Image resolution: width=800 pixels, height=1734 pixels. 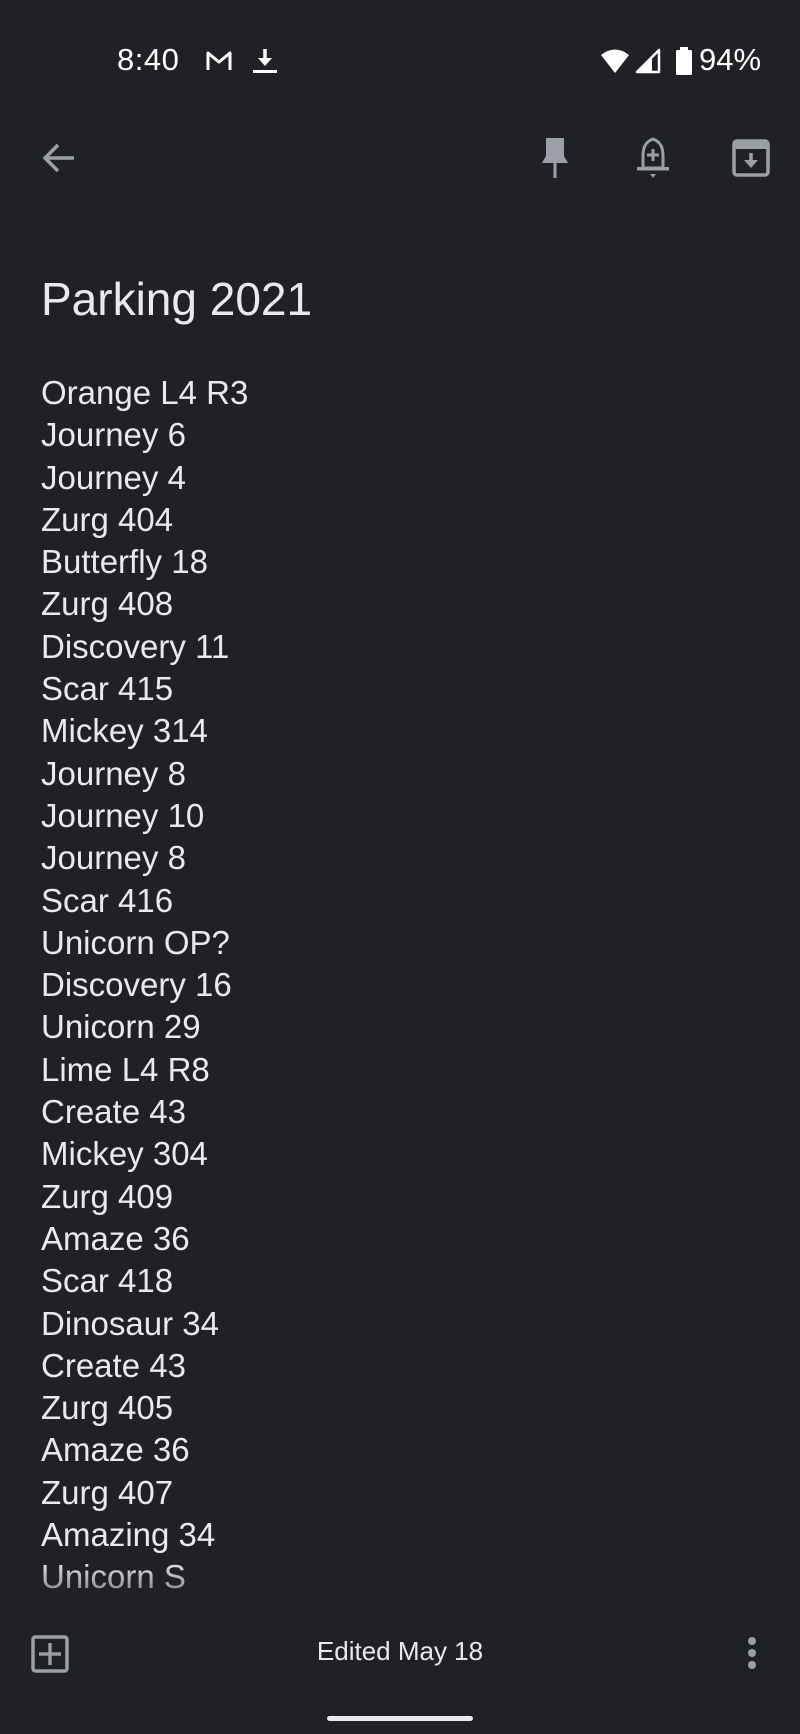 What do you see at coordinates (401, 393) in the screenshot?
I see `note-line: Orange L4 R3` at bounding box center [401, 393].